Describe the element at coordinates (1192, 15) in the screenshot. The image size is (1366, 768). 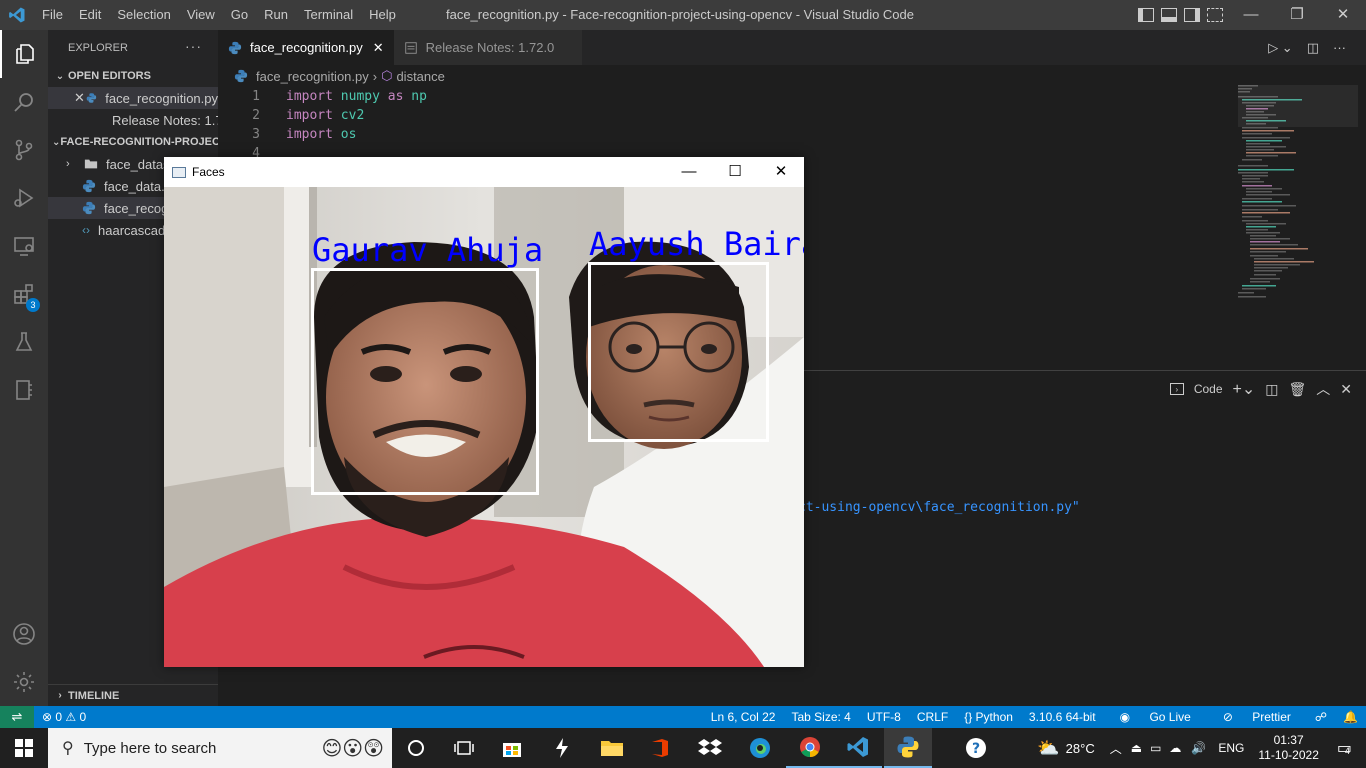
I see `toggle-secondary-sidebar-icon` at that location.